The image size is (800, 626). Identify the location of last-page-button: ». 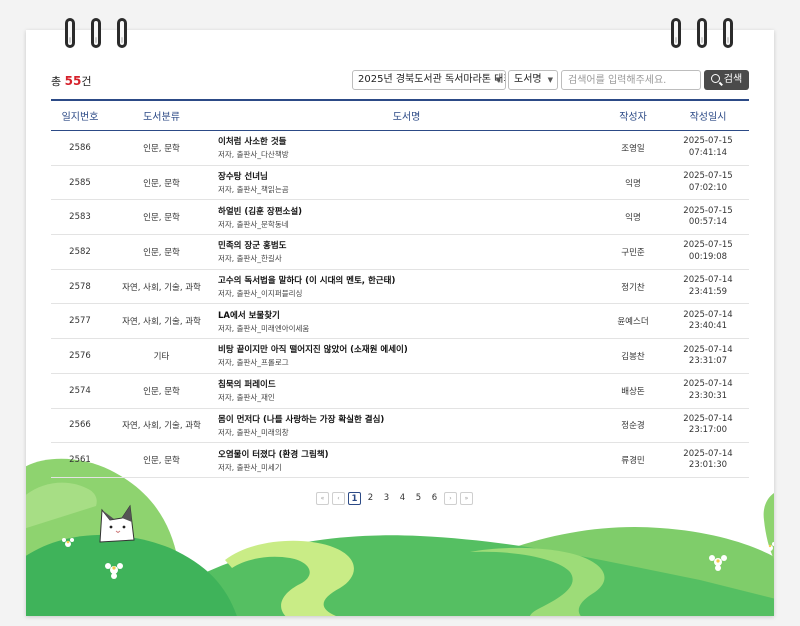
(466, 498).